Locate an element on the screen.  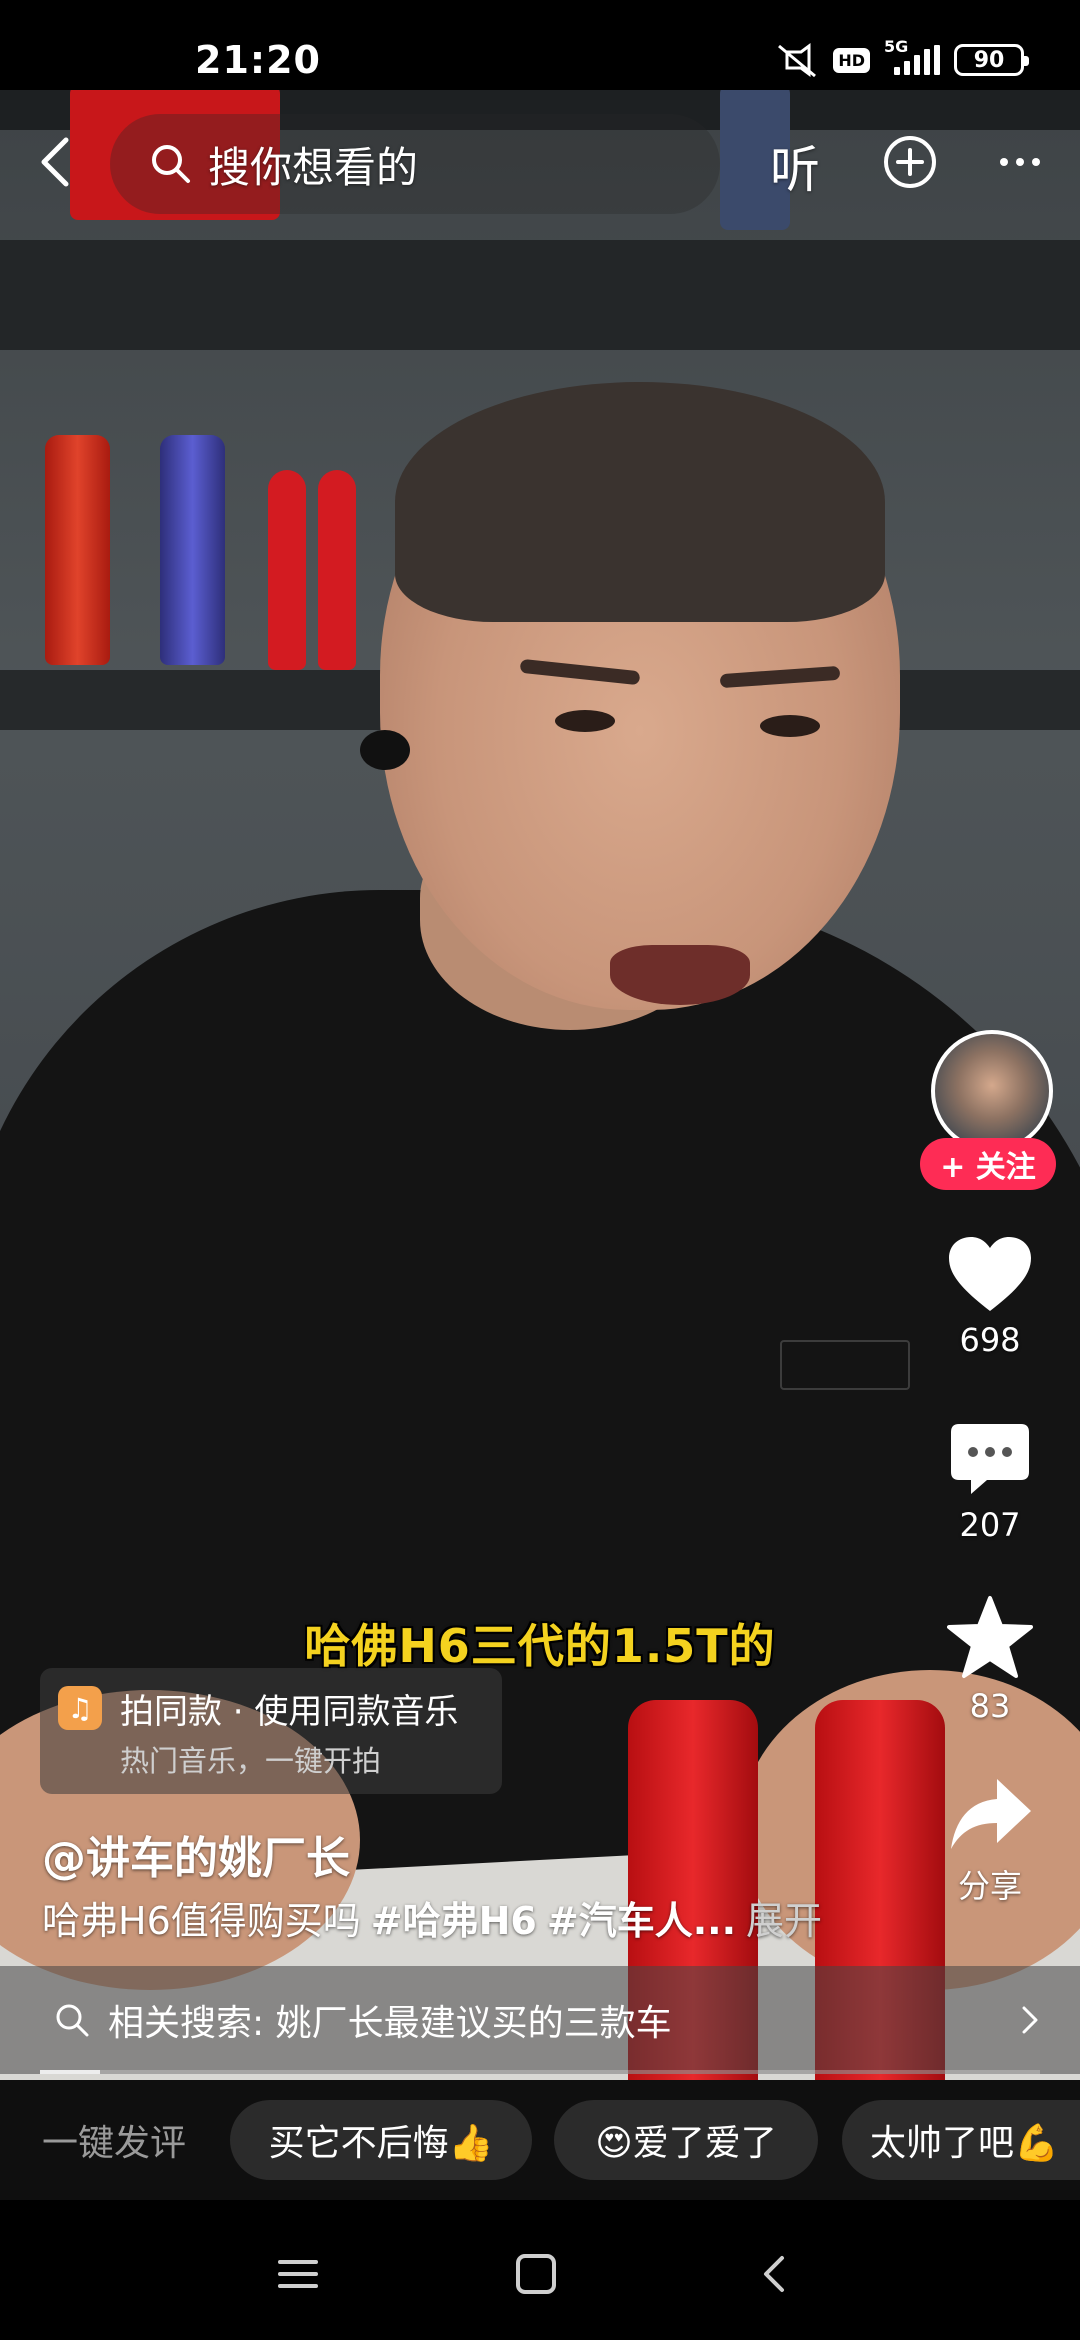
like-button: 698 is located at coordinates (990, 1297).